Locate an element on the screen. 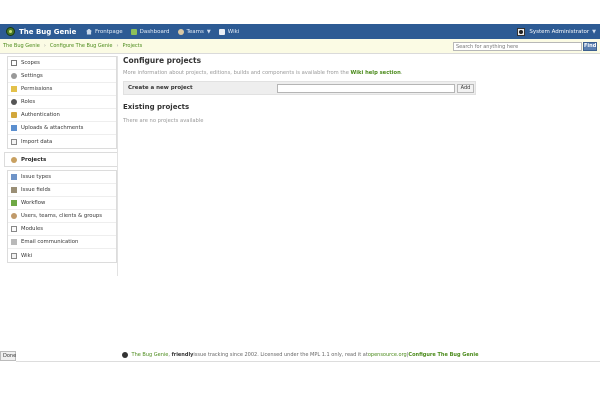 The height and width of the screenshot is (400, 600). sidebar-item-projects: Projects is located at coordinates (60, 159).